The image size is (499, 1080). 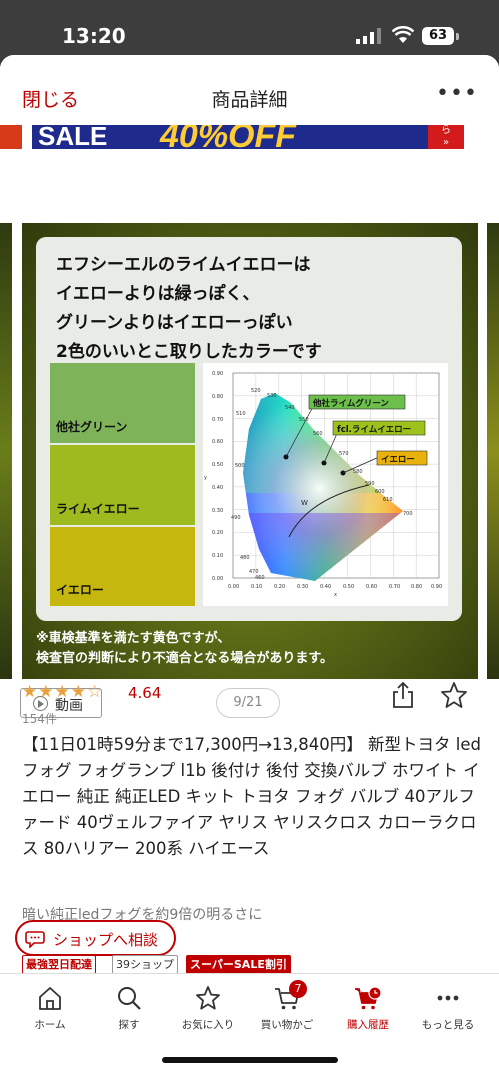 I want to click on wavelength-label: 600, so click(x=380, y=492).